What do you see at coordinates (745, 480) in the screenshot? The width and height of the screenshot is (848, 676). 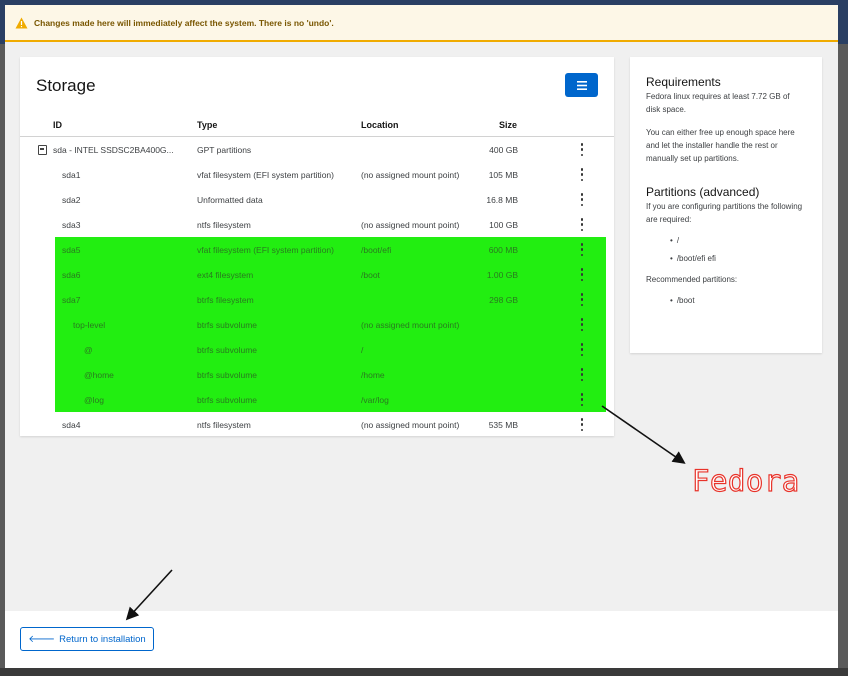 I see `fedora-annotation-text: Fedora` at bounding box center [745, 480].